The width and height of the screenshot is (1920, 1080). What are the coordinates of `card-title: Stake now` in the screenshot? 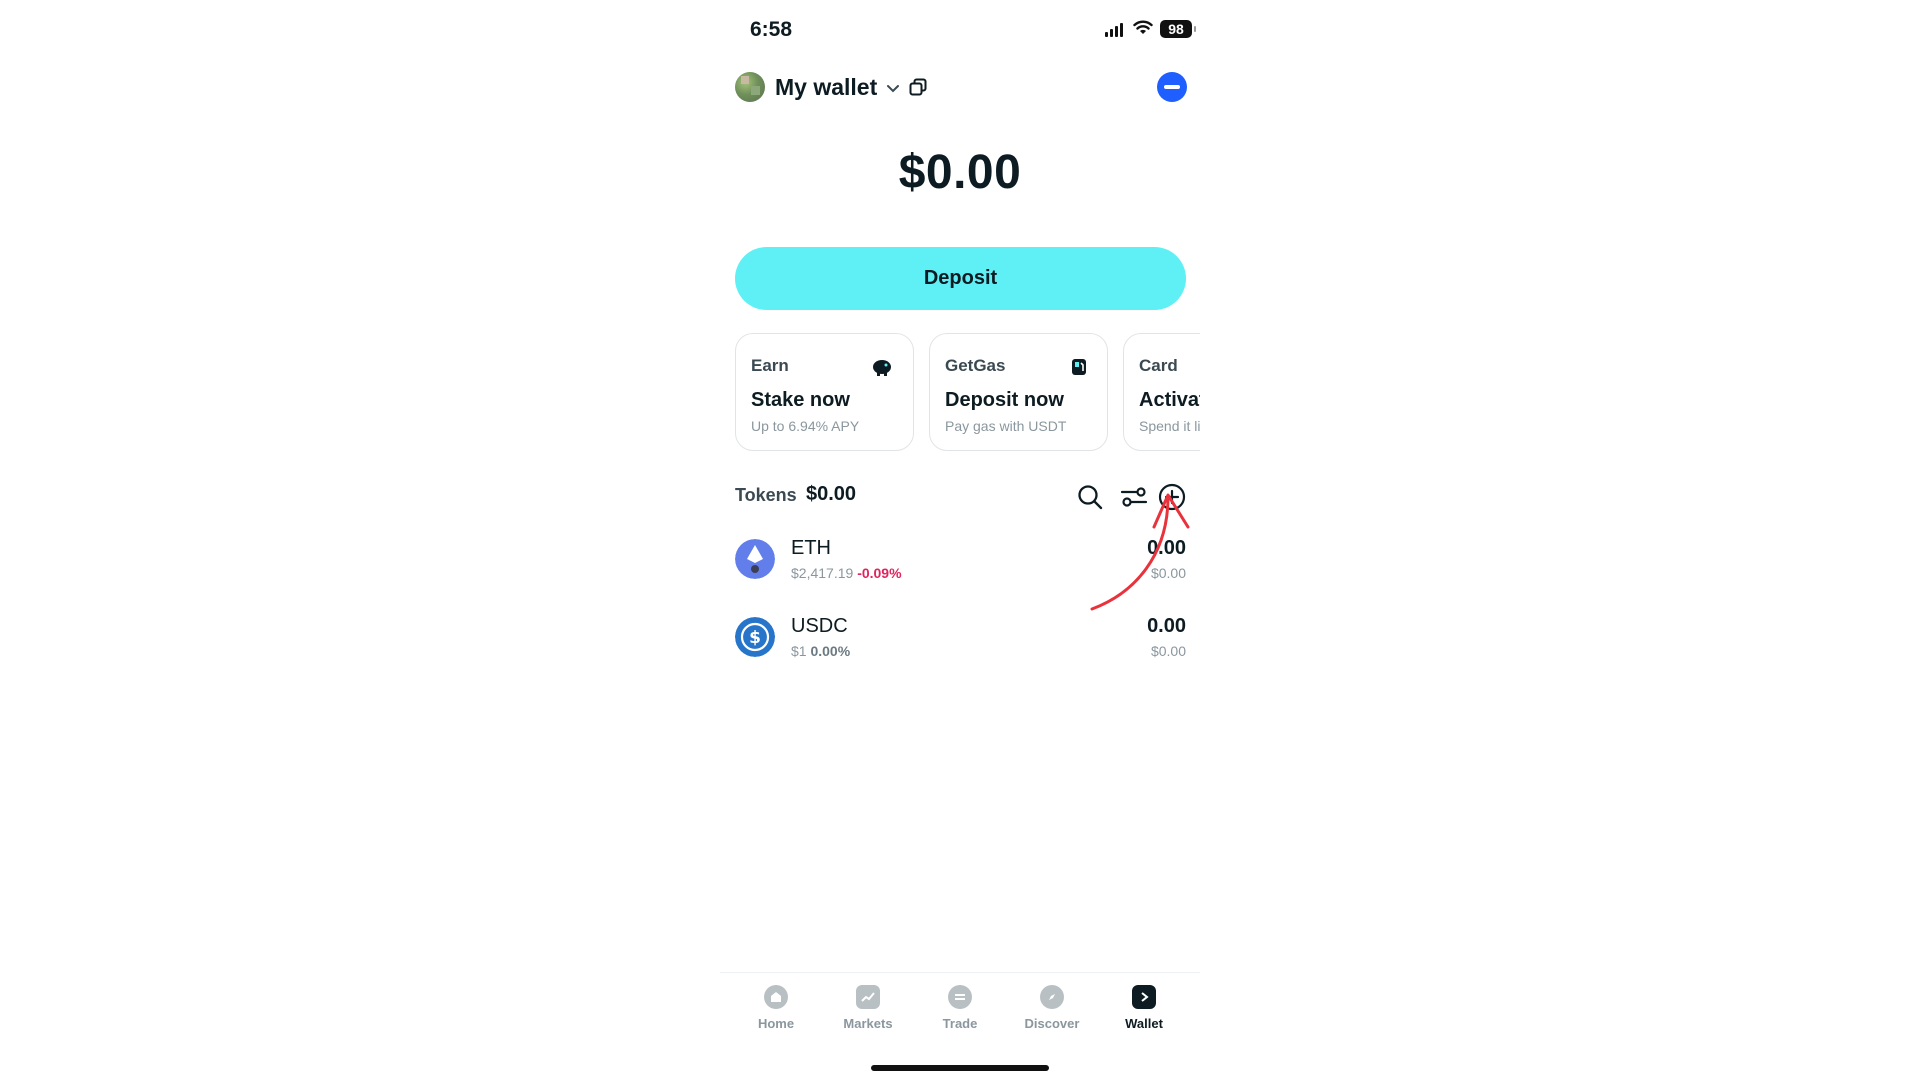 It's located at (800, 400).